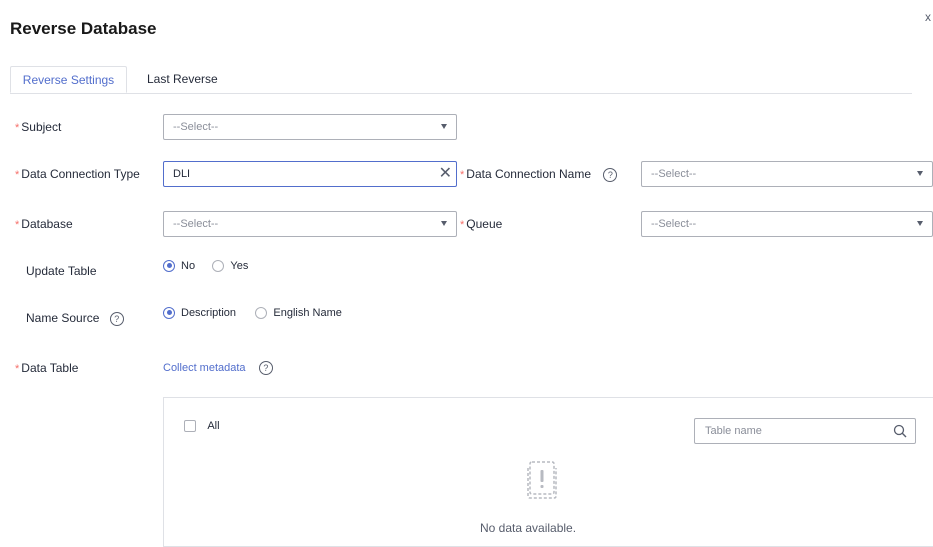 This screenshot has width=933, height=547. I want to click on update-table-label: Update Table, so click(61, 271).